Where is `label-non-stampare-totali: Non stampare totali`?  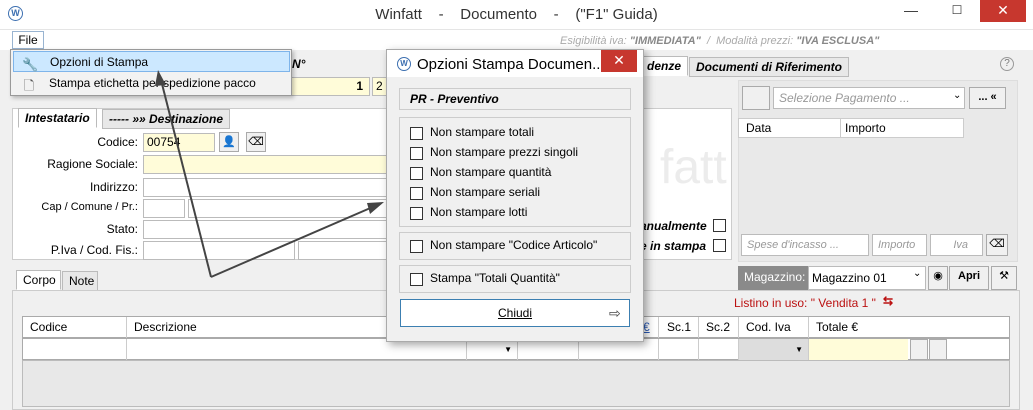 label-non-stampare-totali: Non stampare totali is located at coordinates (482, 132).